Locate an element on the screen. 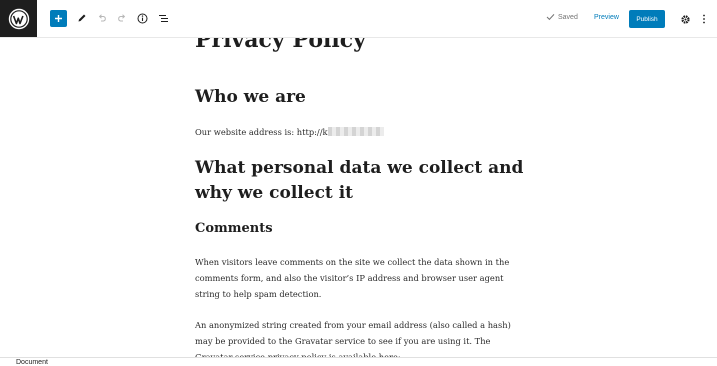 The image size is (717, 366). publish-button: Publish is located at coordinates (647, 19).